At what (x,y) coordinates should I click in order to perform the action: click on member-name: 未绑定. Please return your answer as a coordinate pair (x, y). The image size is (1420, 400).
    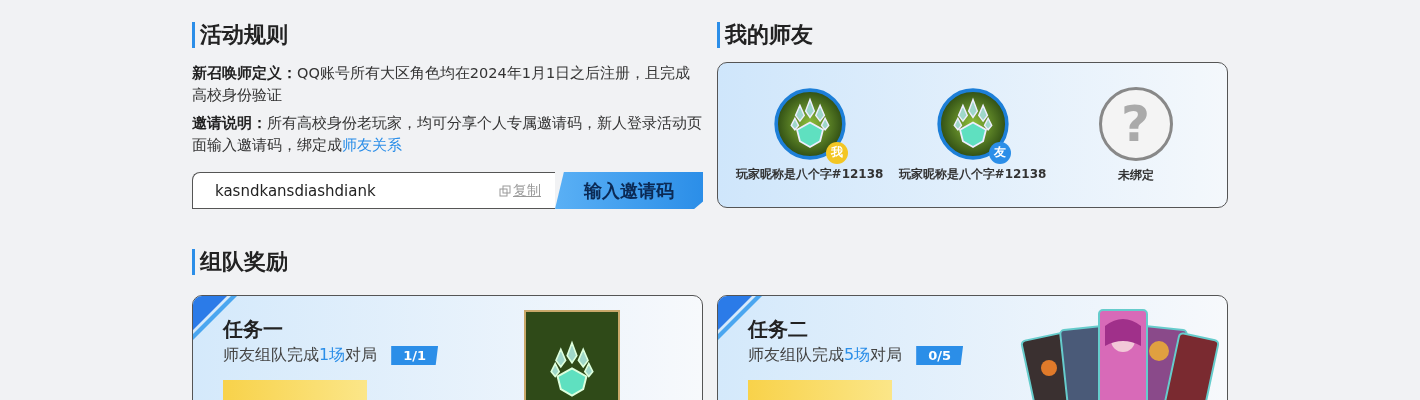
    Looking at the image, I should click on (1135, 175).